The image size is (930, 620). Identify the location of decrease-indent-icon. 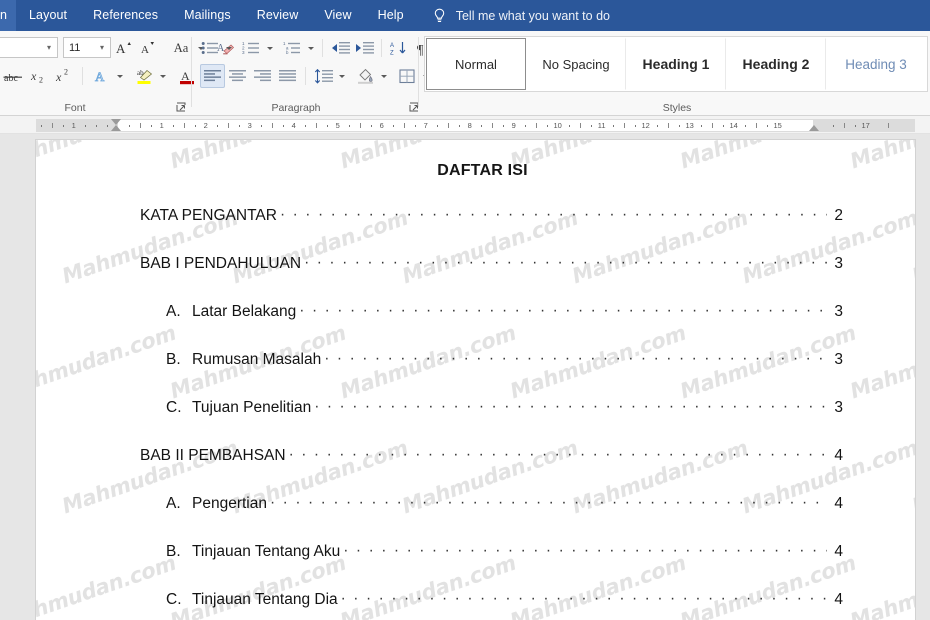
(340, 48).